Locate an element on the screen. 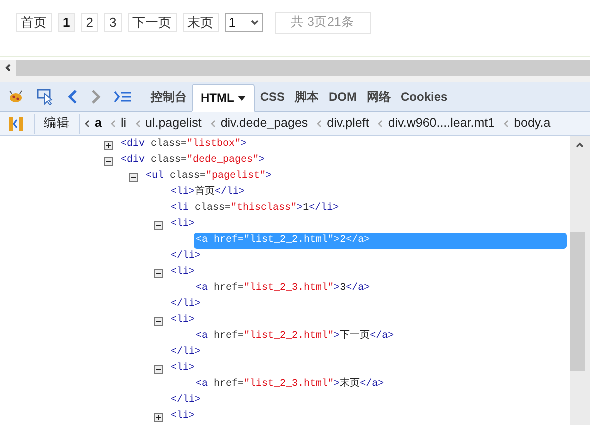  code-line: <a href="list_2_2.html">下一页</a> is located at coordinates (380, 337).